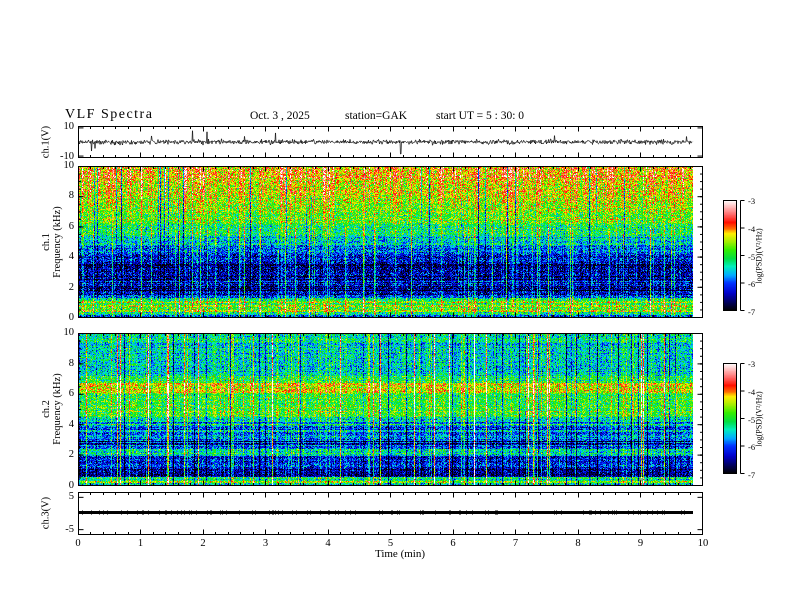 This screenshot has width=792, height=612. Describe the element at coordinates (265, 543) in the screenshot. I see `x-tick-label: 3` at that location.